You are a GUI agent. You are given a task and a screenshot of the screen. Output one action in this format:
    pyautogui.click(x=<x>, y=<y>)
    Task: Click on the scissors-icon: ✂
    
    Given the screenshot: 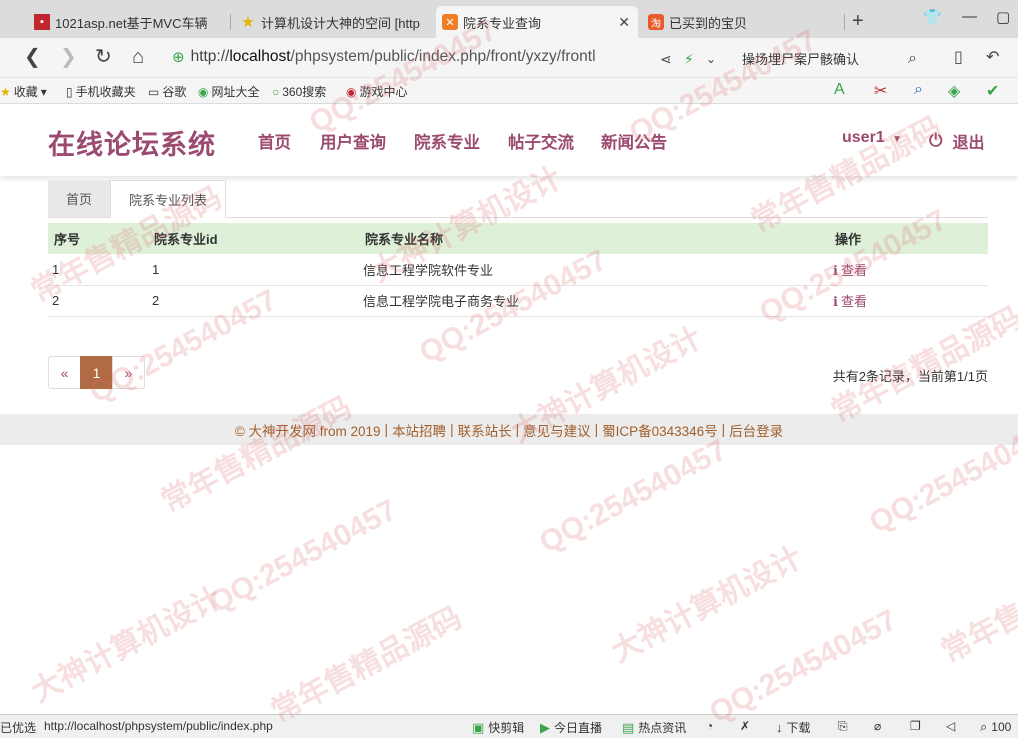 What is the action you would take?
    pyautogui.click(x=880, y=91)
    